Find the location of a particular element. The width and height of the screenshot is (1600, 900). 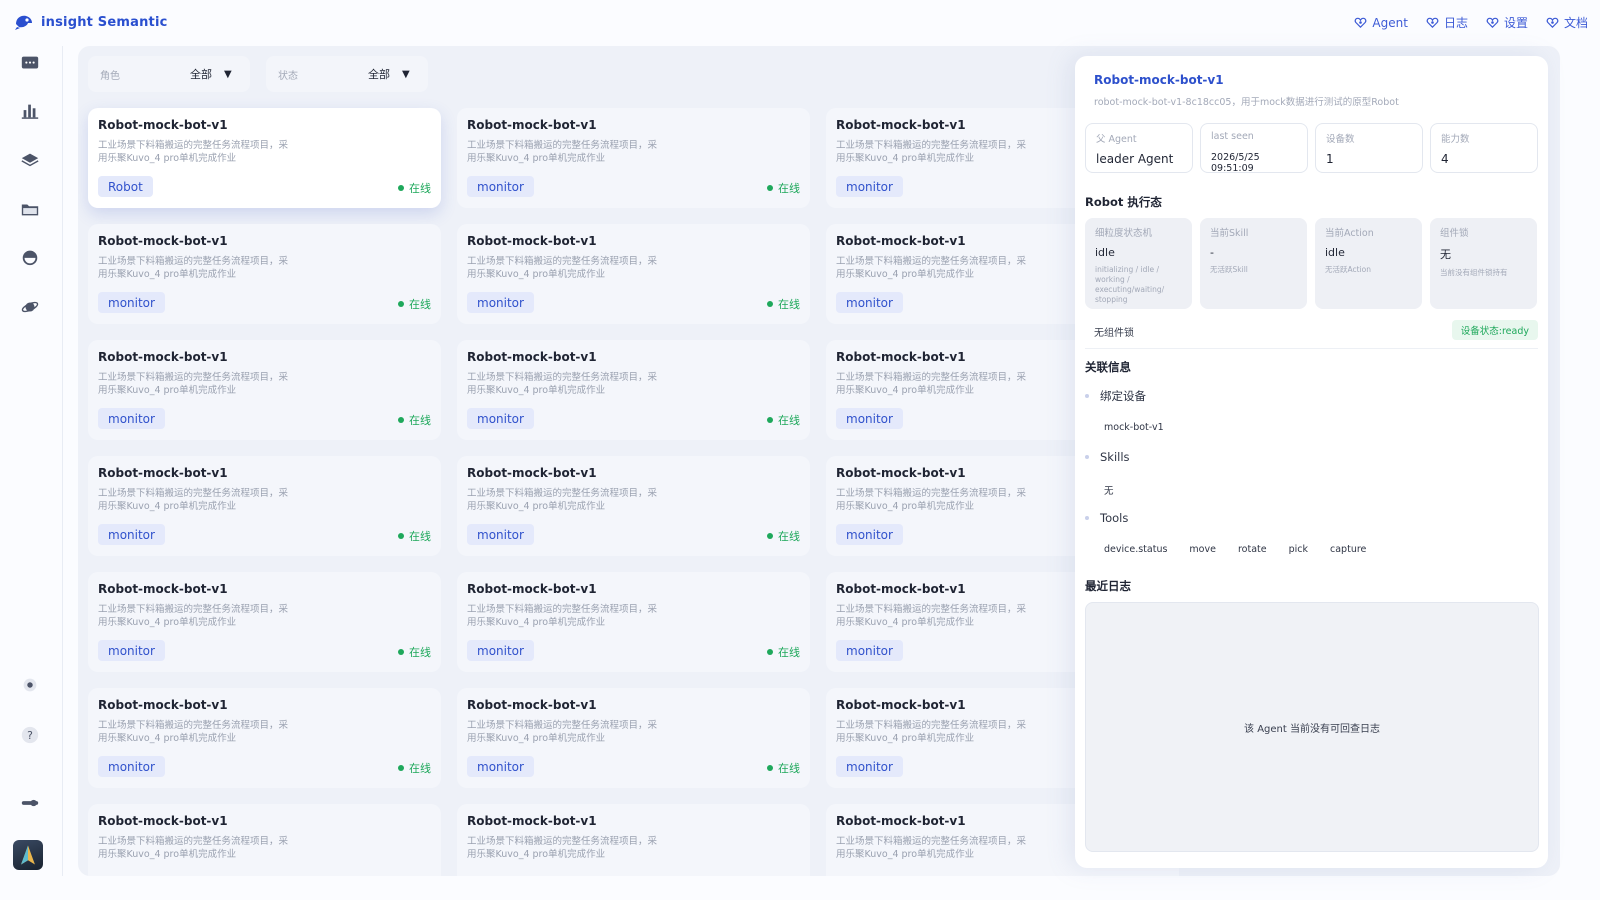

role-filter-value: 全部 is located at coordinates (201, 74).